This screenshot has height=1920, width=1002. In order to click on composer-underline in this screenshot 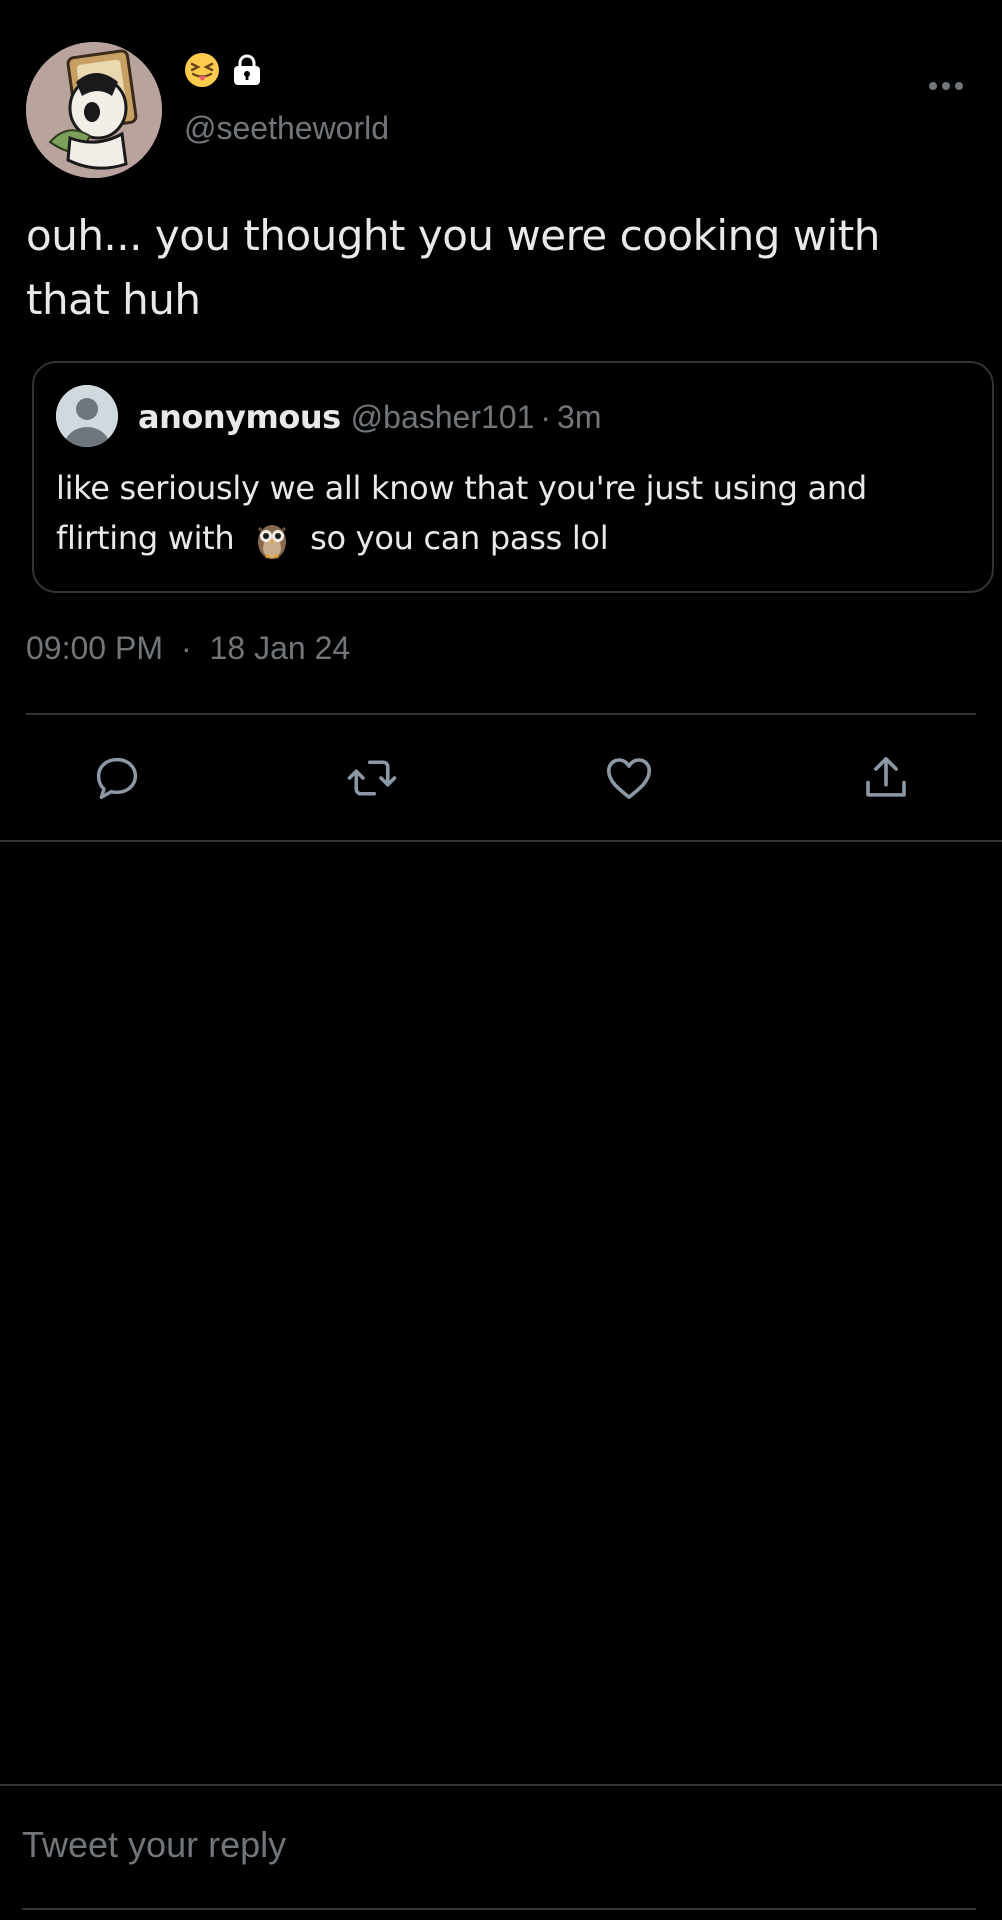, I will do `click(499, 1909)`.